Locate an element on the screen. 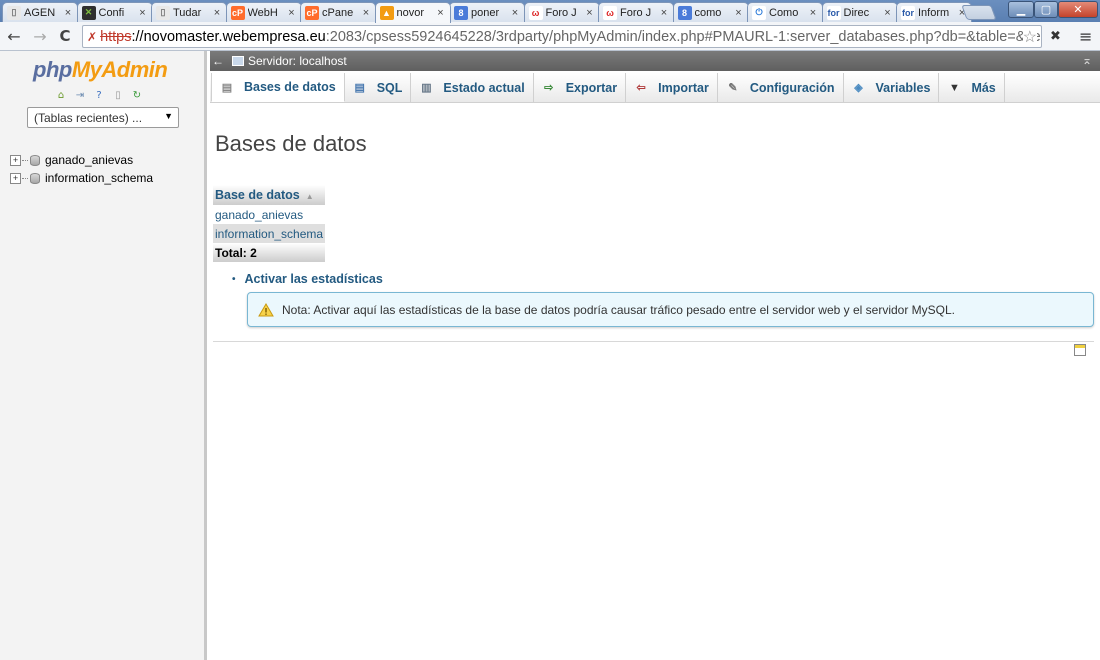 The width and height of the screenshot is (1100, 660). reload-icon: ↻ is located at coordinates (137, 95).